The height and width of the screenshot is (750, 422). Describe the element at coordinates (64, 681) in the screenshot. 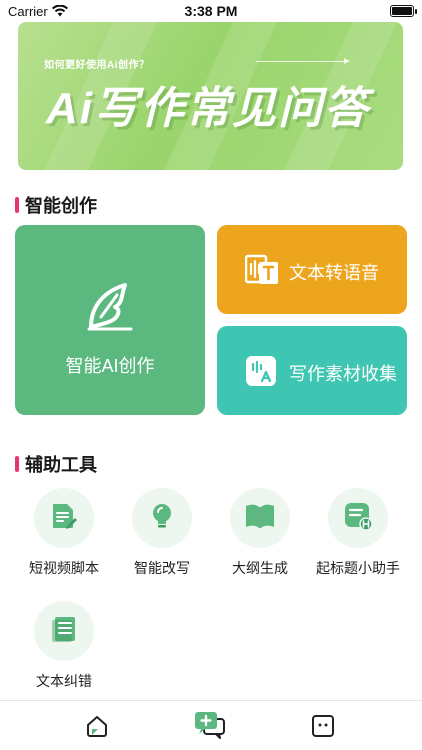

I see `tool-label: 文本纠错` at that location.